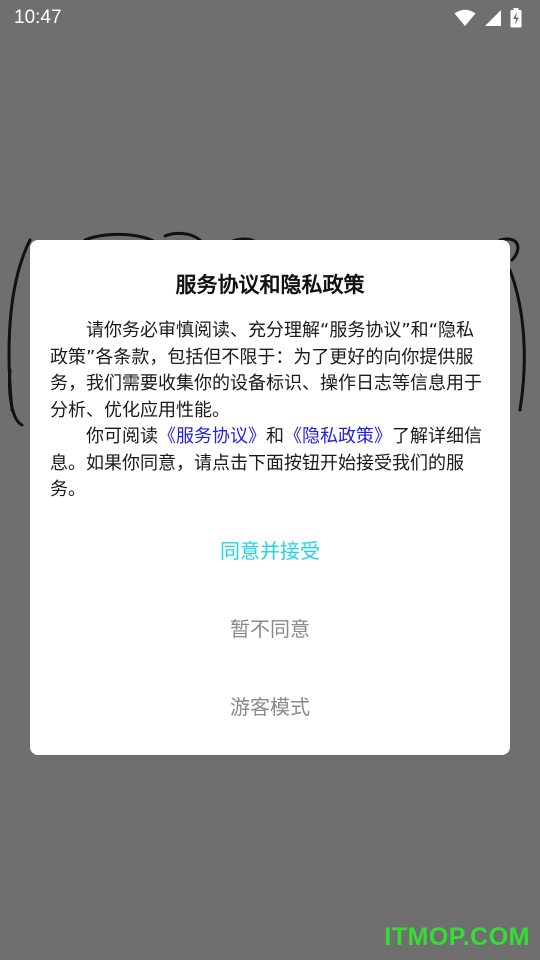  I want to click on decline-button: 暂不同意, so click(270, 627).